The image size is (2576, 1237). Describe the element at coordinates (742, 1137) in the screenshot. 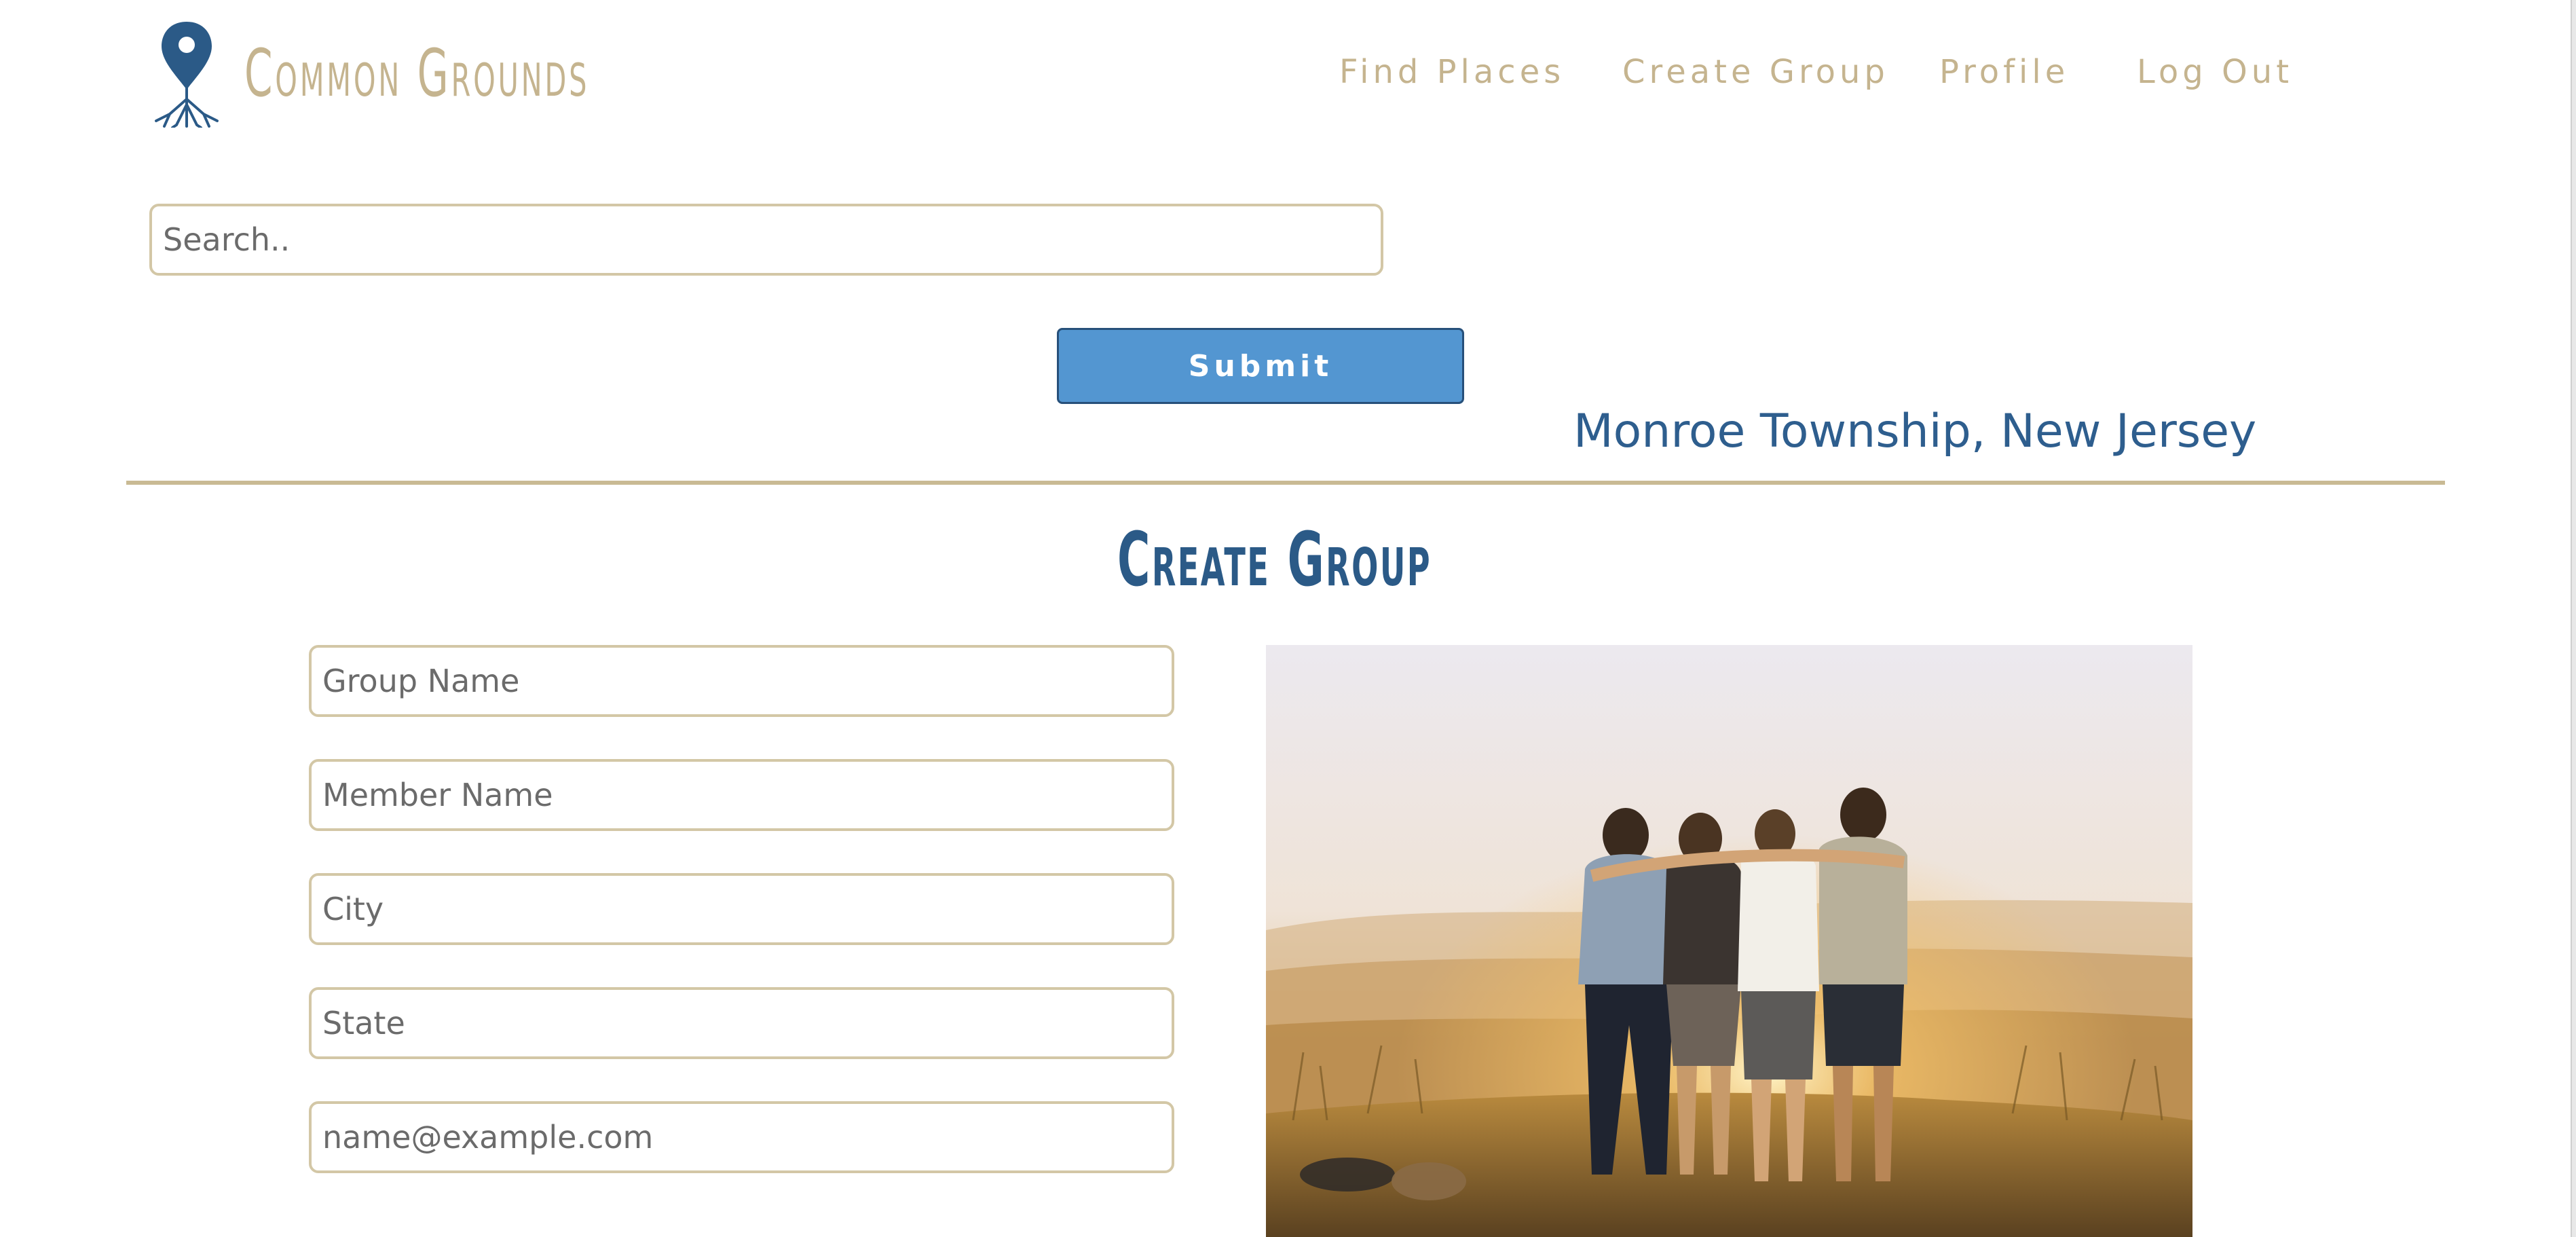

I see `email-field` at that location.